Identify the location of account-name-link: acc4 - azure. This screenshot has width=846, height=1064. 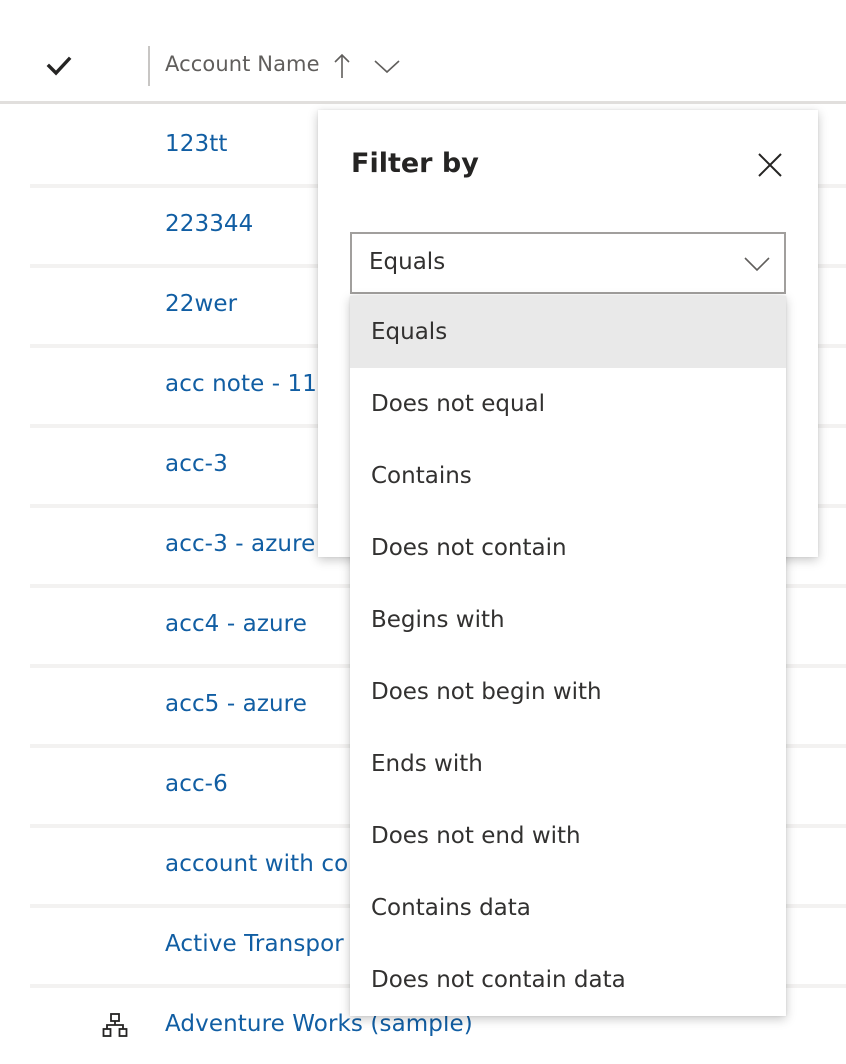
(236, 624).